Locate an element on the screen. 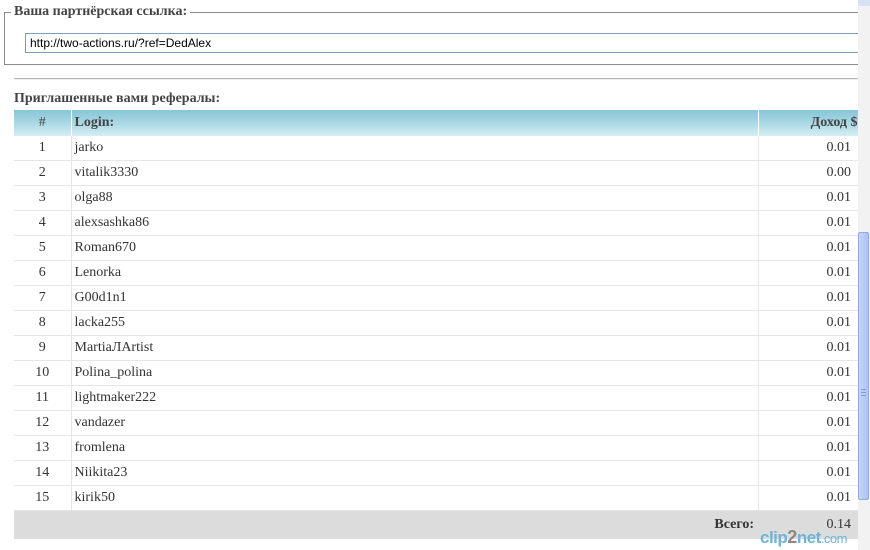 This screenshot has height=550, width=870. row-login: Roman670 is located at coordinates (415, 248).